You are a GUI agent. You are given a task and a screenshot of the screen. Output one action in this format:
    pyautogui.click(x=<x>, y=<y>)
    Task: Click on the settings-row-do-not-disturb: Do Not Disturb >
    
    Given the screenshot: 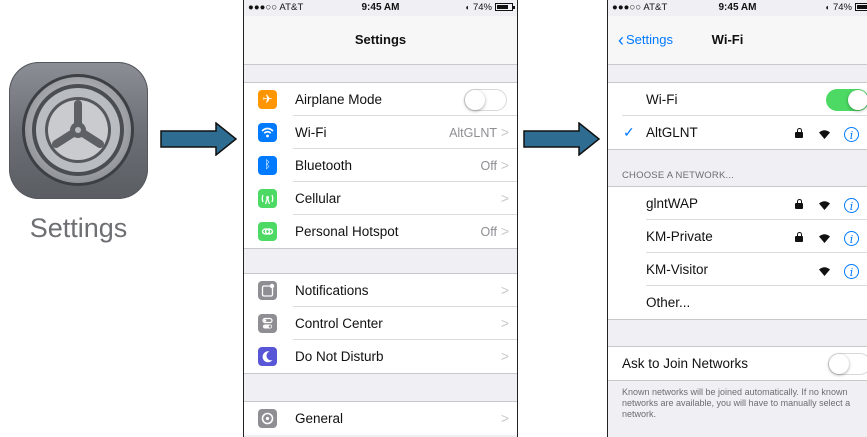 What is the action you would take?
    pyautogui.click(x=380, y=356)
    